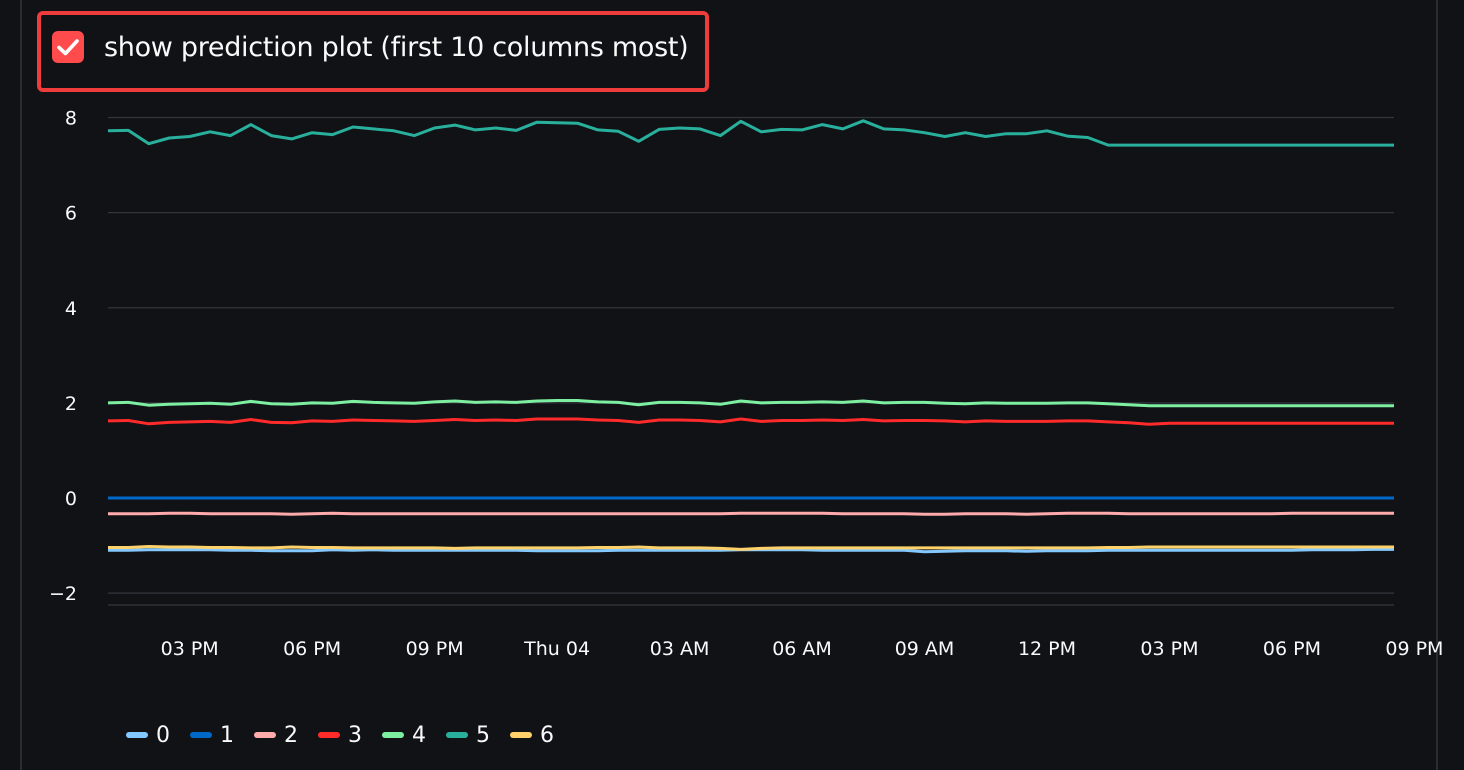 The height and width of the screenshot is (770, 1464). I want to click on chart-legend: 0 1 2 3 4 5 6, so click(340, 735).